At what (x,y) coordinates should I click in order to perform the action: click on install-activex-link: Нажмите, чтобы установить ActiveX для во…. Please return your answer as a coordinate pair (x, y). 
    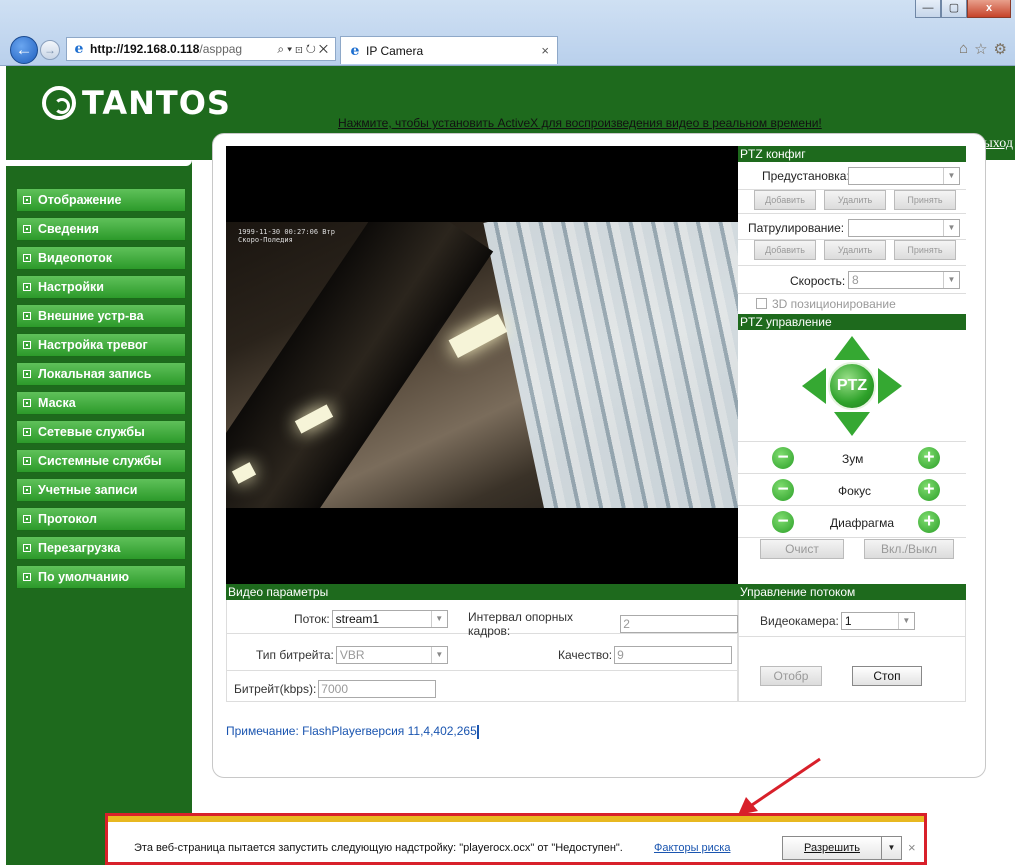
    Looking at the image, I should click on (580, 123).